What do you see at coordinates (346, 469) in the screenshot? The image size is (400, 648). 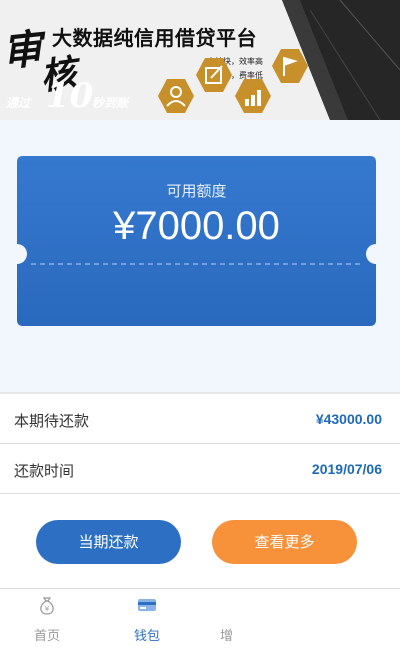 I see `due-date-value: 2019/07/06` at bounding box center [346, 469].